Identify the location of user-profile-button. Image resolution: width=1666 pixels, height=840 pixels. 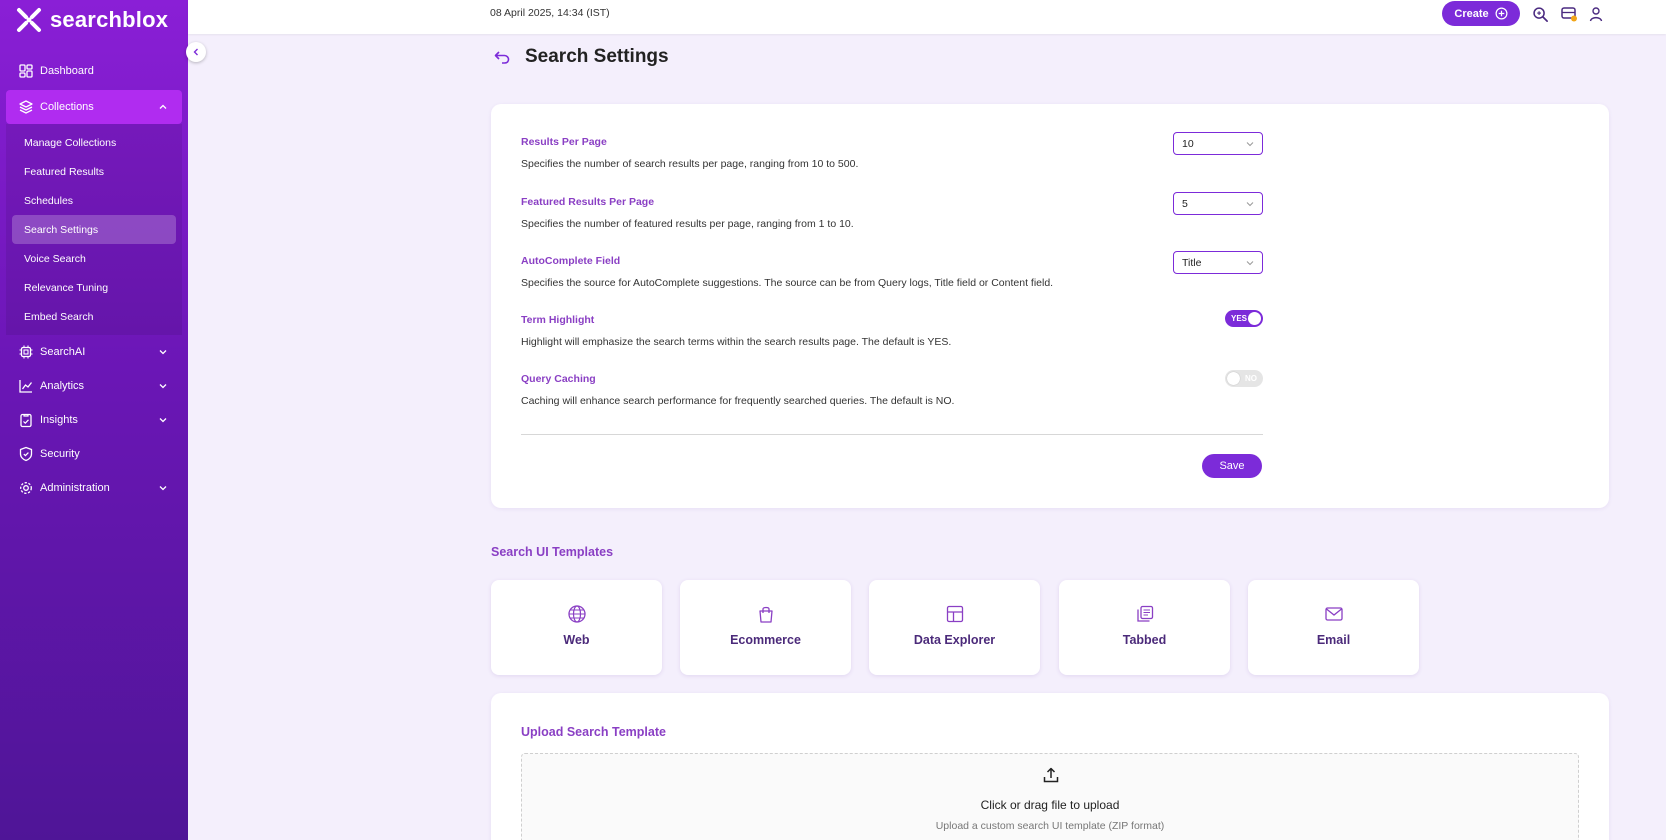
(1596, 14).